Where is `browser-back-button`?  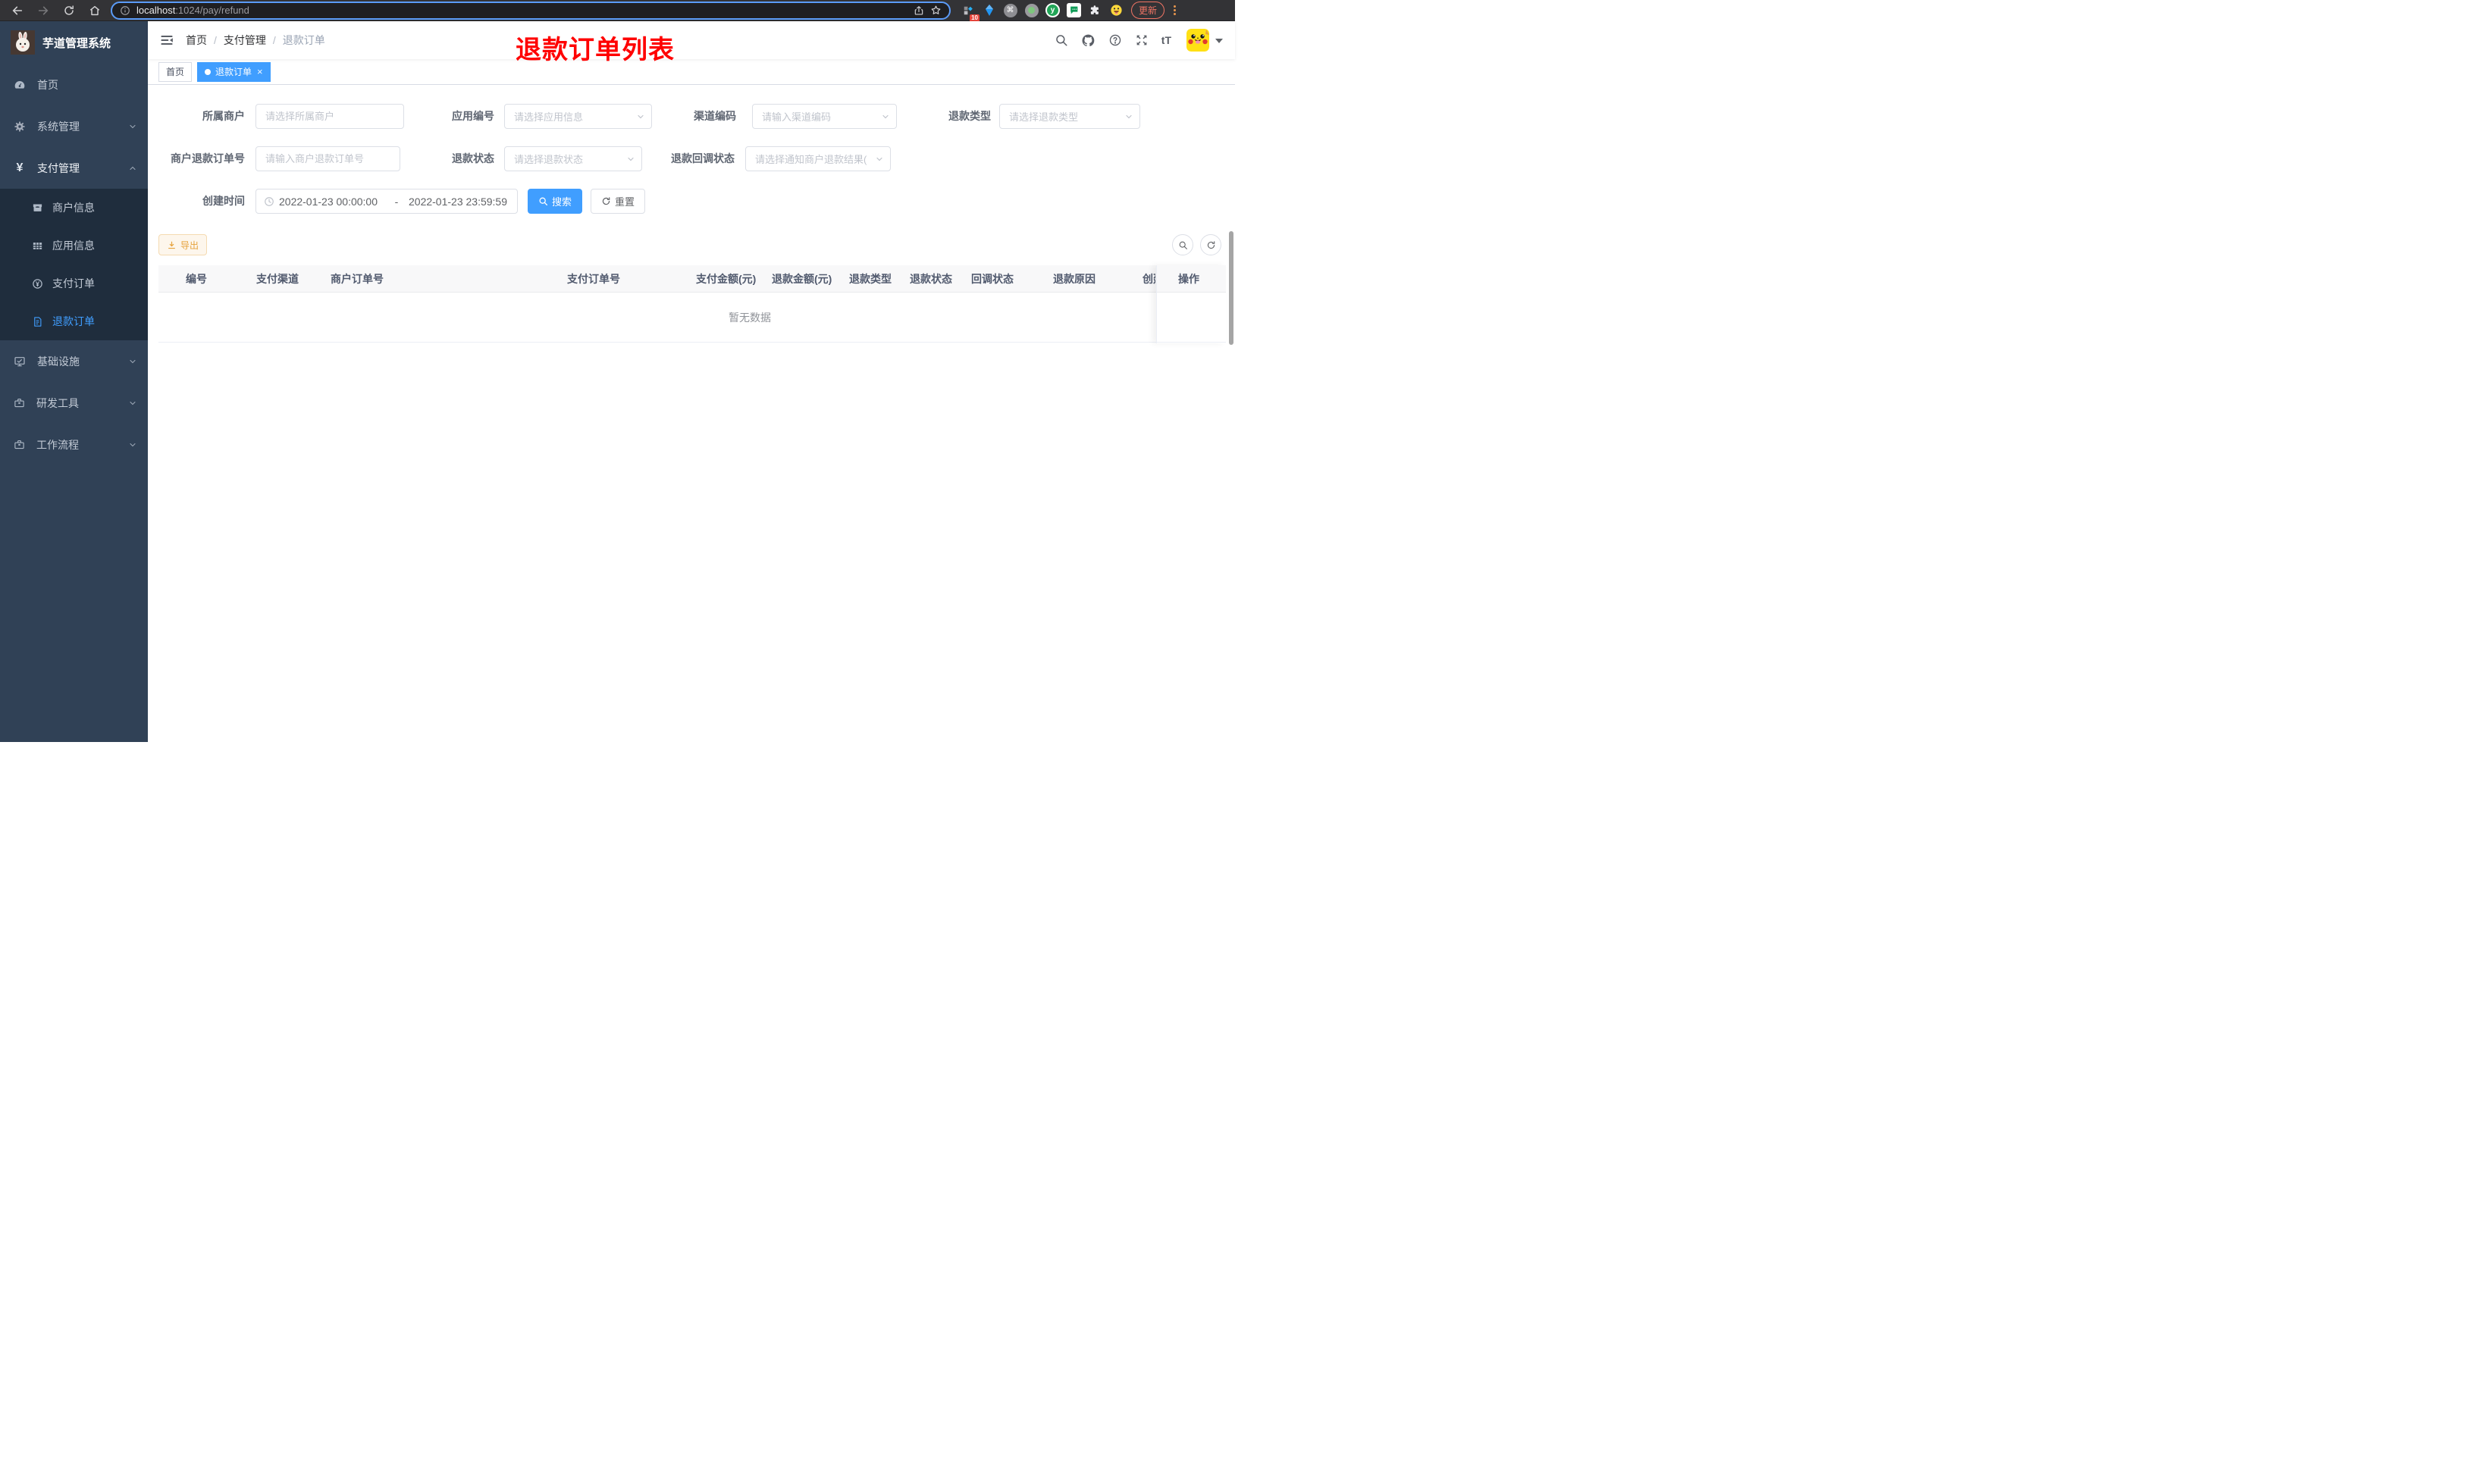
browser-back-button is located at coordinates (17, 11).